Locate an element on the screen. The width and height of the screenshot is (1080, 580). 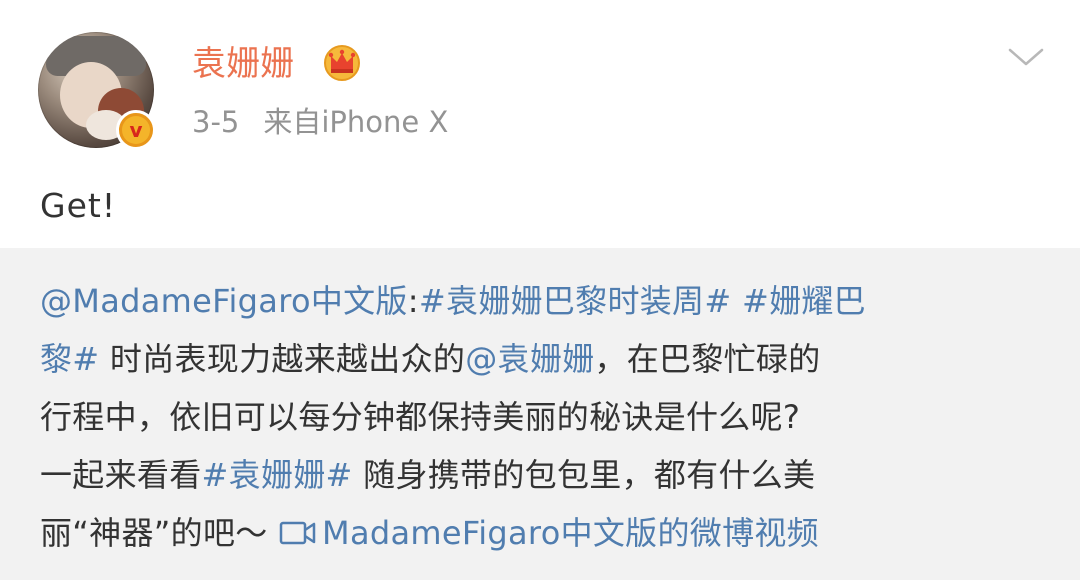
chevron-down-icon is located at coordinates (1026, 57).